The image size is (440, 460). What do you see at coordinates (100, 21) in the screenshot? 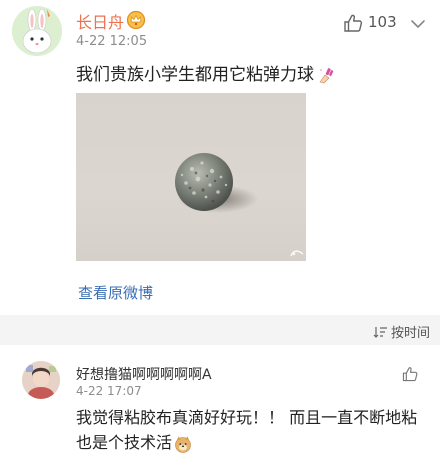
I see `author-name: 长日舟` at bounding box center [100, 21].